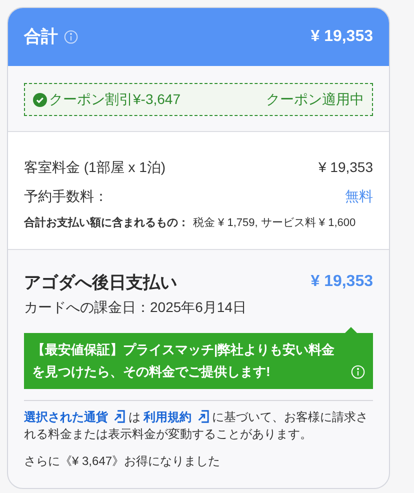 This screenshot has width=414, height=493. What do you see at coordinates (359, 196) in the screenshot?
I see `fee-value: 無料` at bounding box center [359, 196].